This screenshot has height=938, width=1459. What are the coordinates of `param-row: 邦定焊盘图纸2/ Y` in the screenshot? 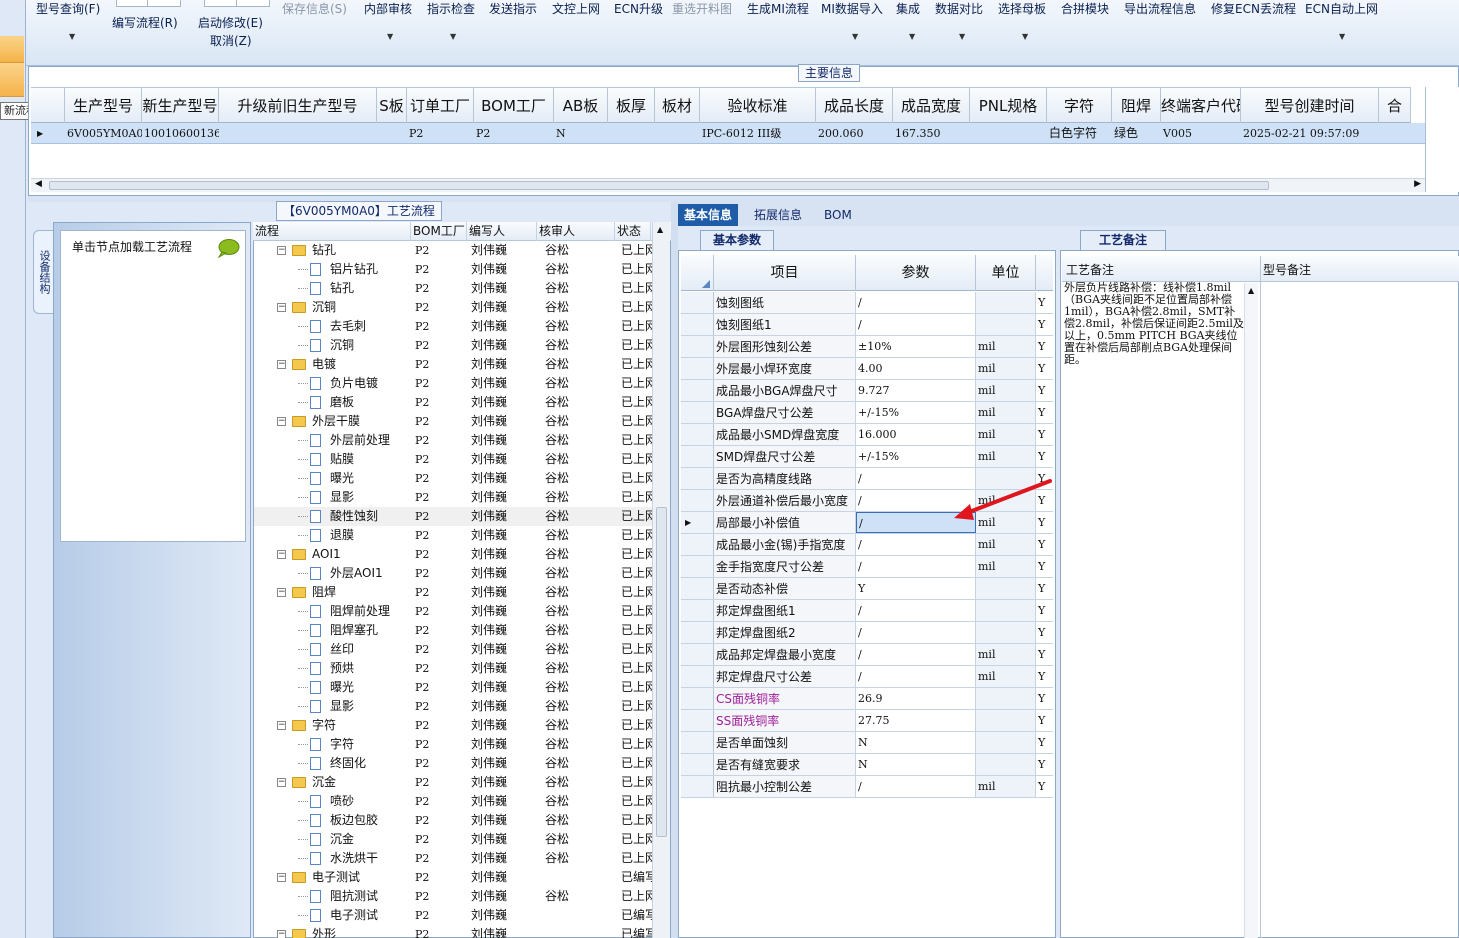 It's located at (867, 633).